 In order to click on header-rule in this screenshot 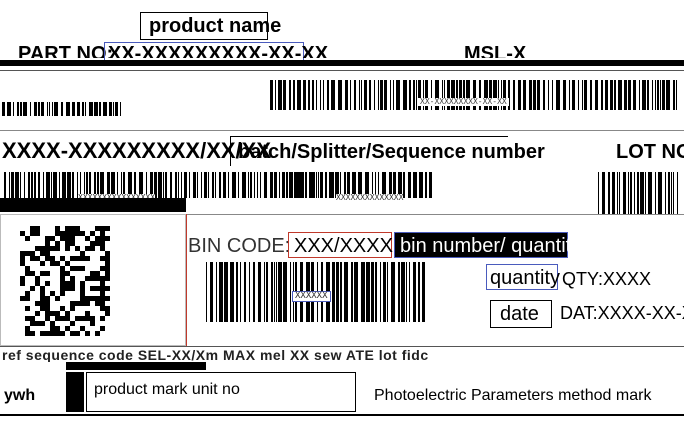, I will do `click(342, 63)`.